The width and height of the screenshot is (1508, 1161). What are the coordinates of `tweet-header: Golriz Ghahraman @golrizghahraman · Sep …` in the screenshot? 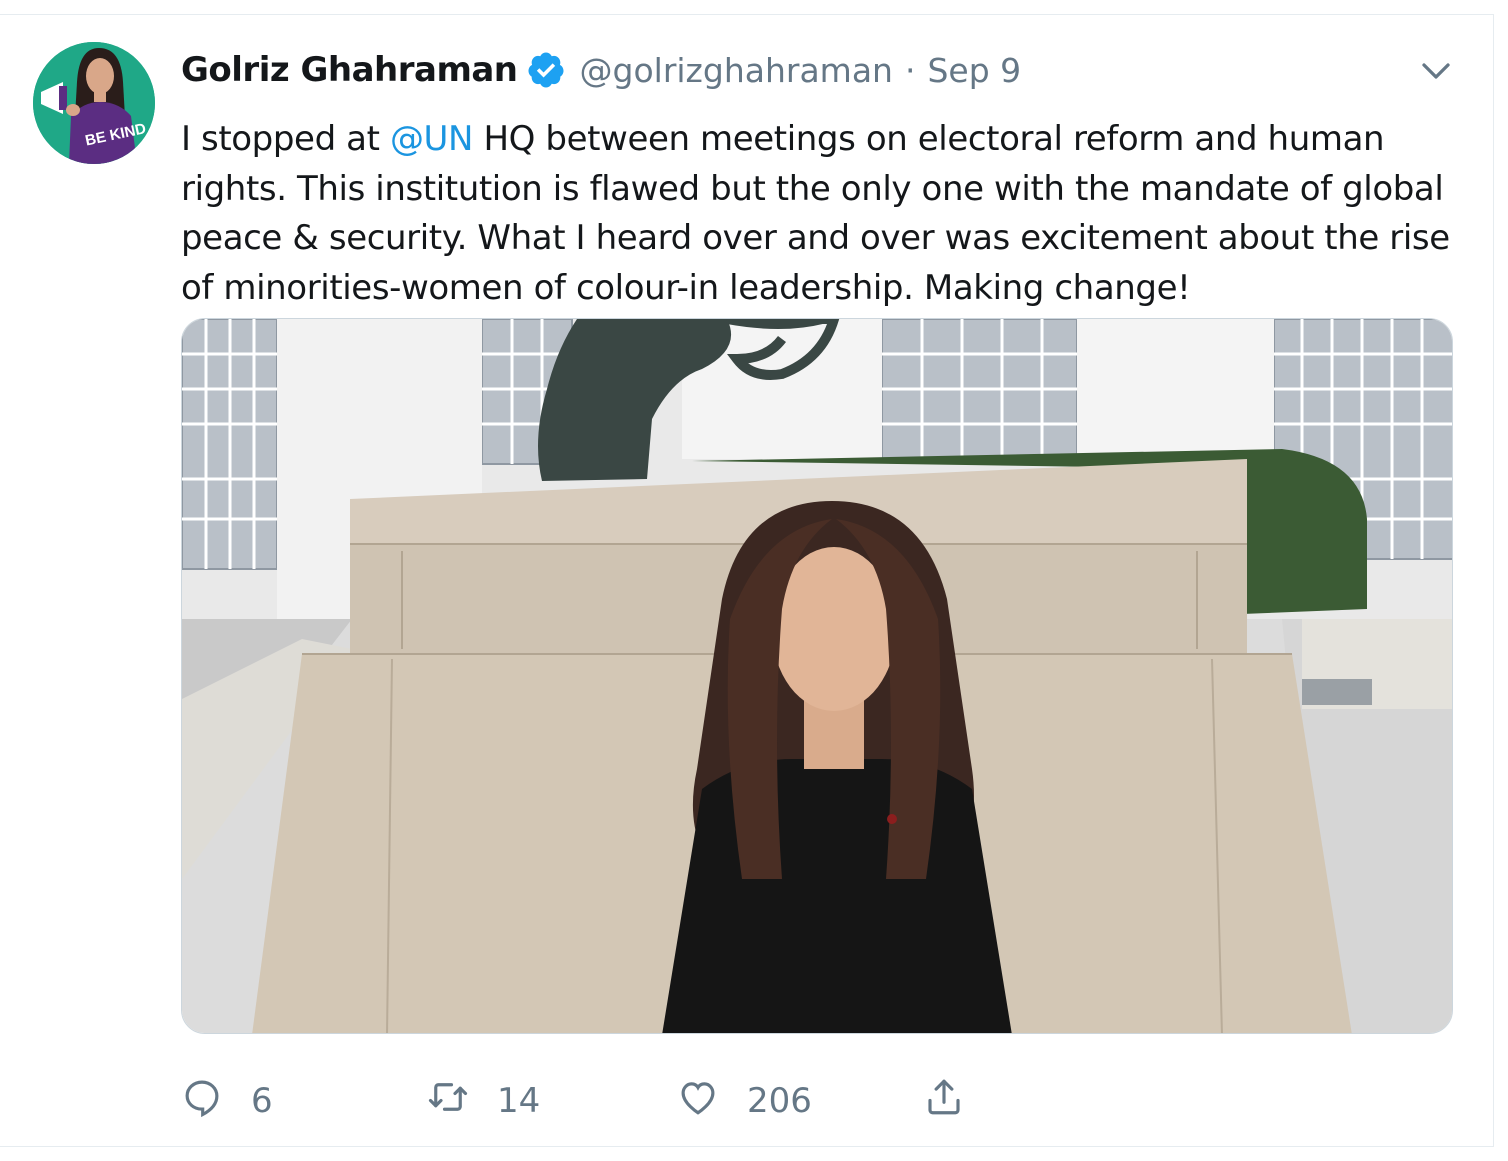 It's located at (601, 70).